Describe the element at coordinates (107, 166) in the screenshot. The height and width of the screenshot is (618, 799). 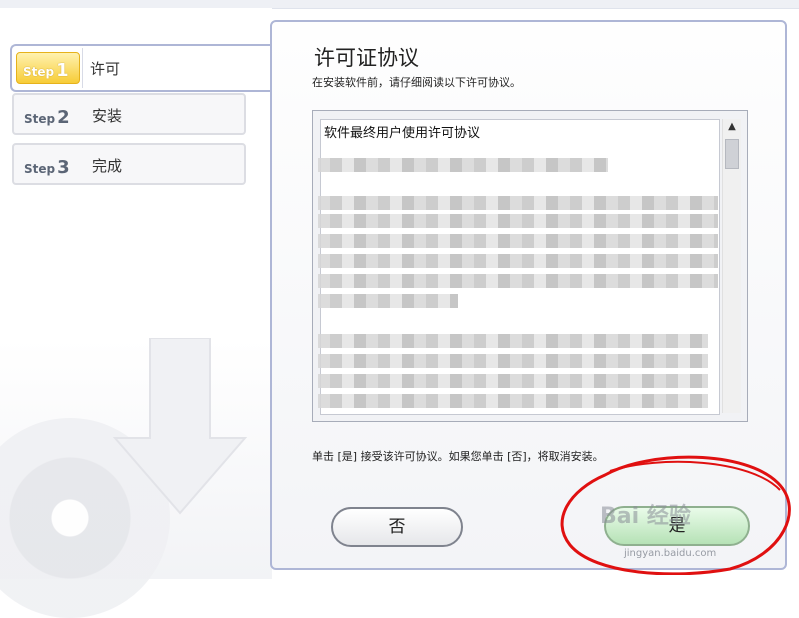
I see `step-3-label: 完成` at that location.